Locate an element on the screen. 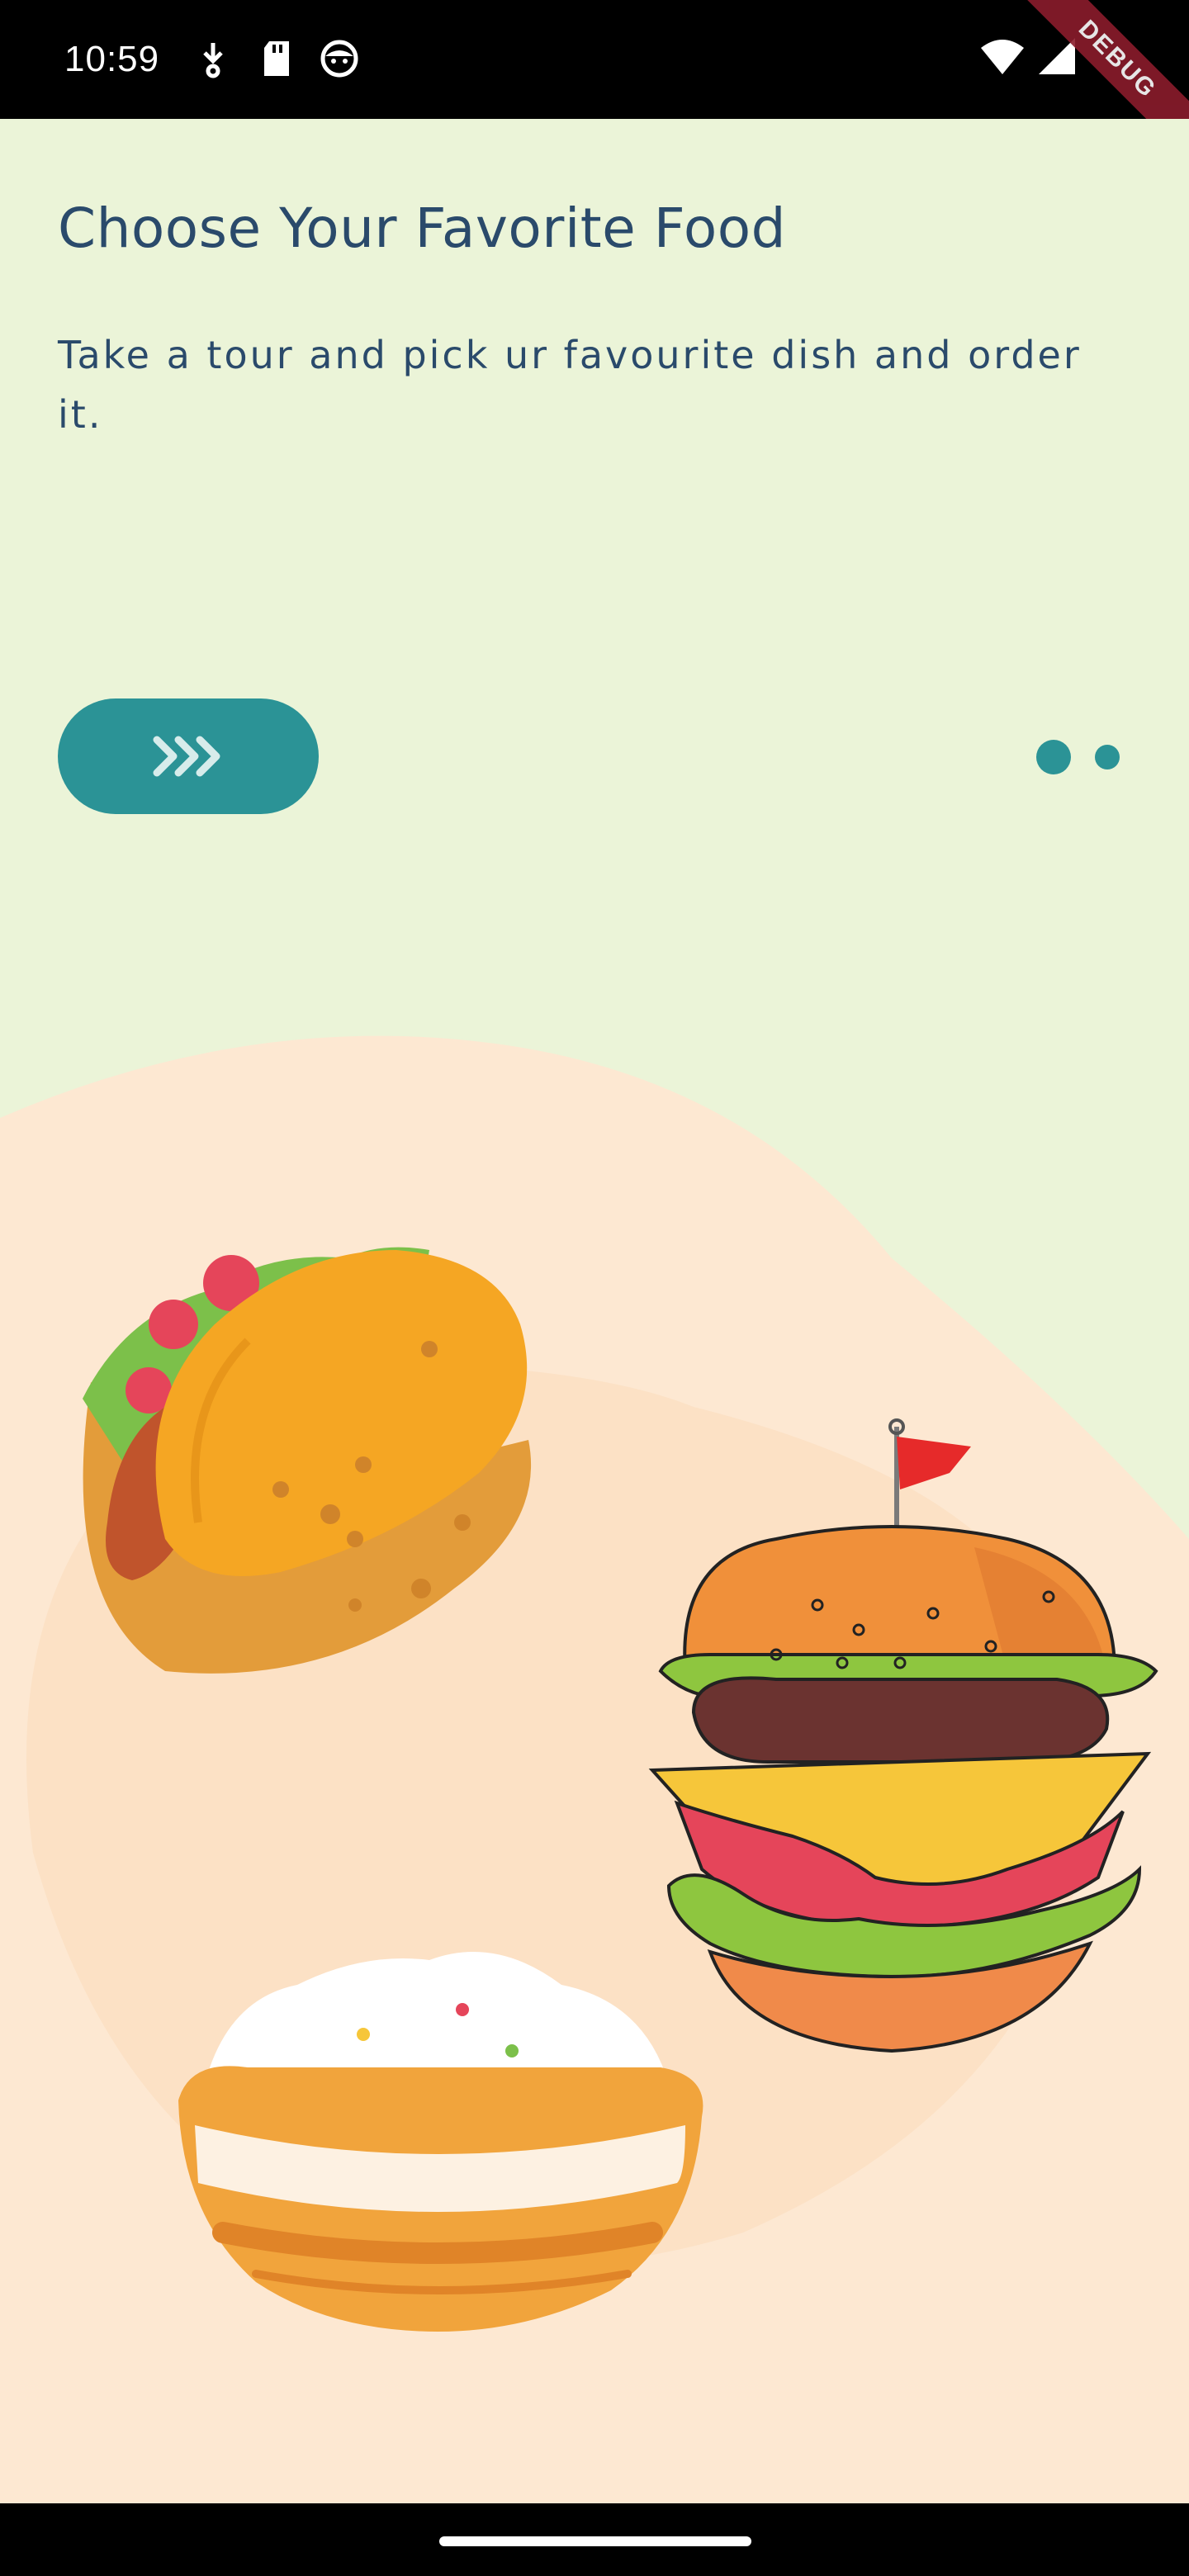 This screenshot has width=1189, height=2576. sd-card-icon is located at coordinates (276, 61).